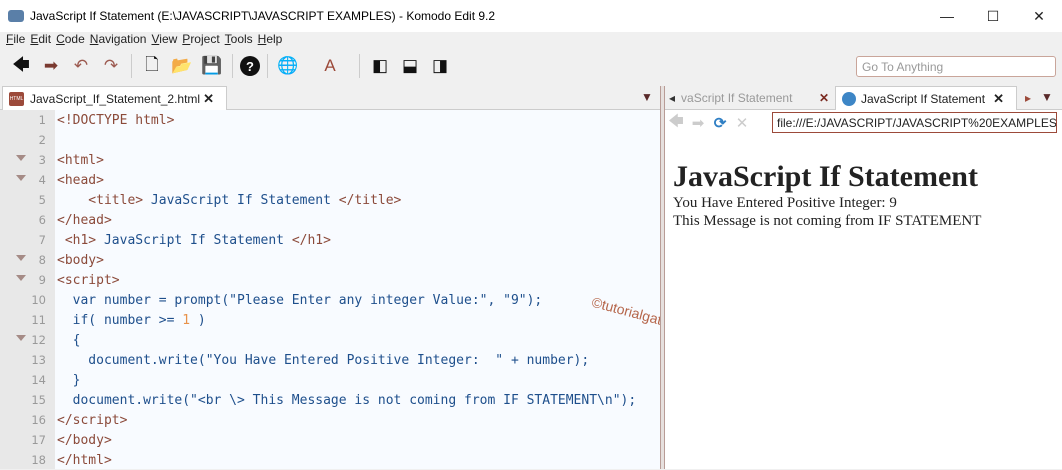 Image resolution: width=1062 pixels, height=470 pixels. What do you see at coordinates (100, 200) in the screenshot?
I see `code-token: <title>` at bounding box center [100, 200].